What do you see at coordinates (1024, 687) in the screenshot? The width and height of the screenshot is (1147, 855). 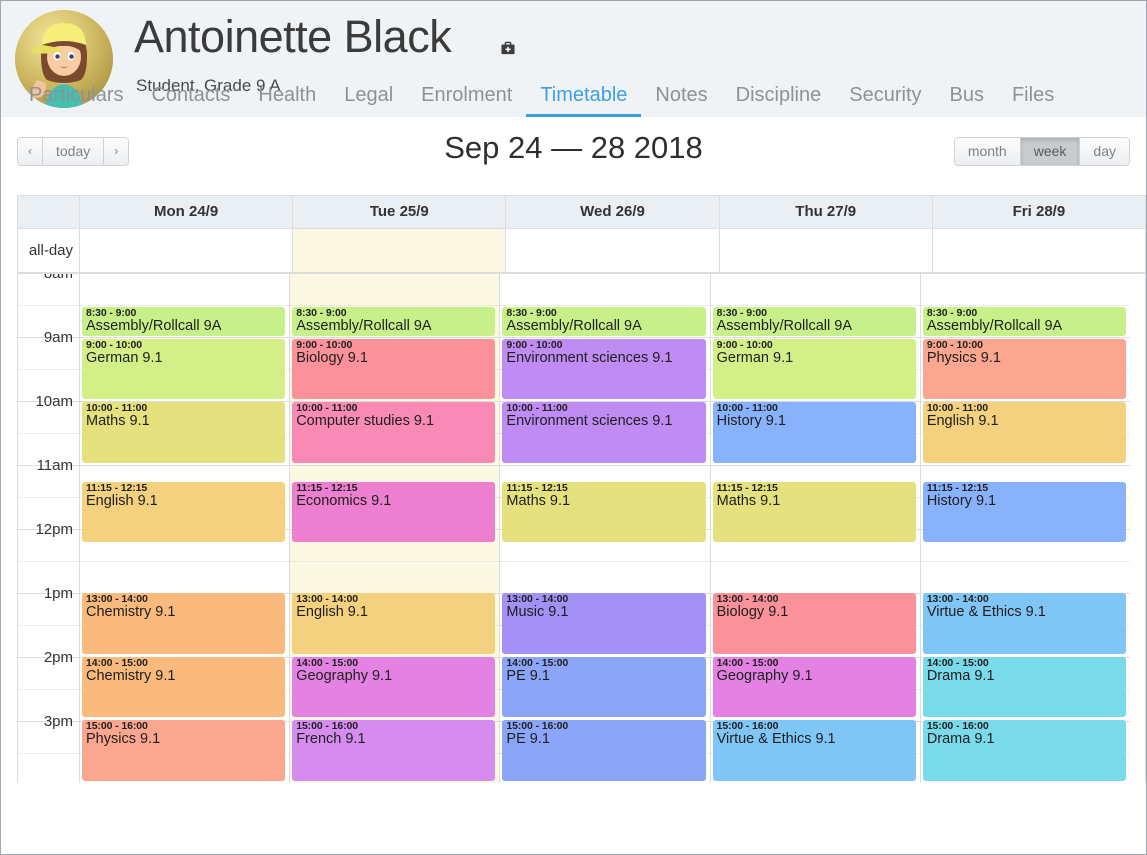 I see `calendar-event: 14:00 - 15:00 Drama 9.1` at bounding box center [1024, 687].